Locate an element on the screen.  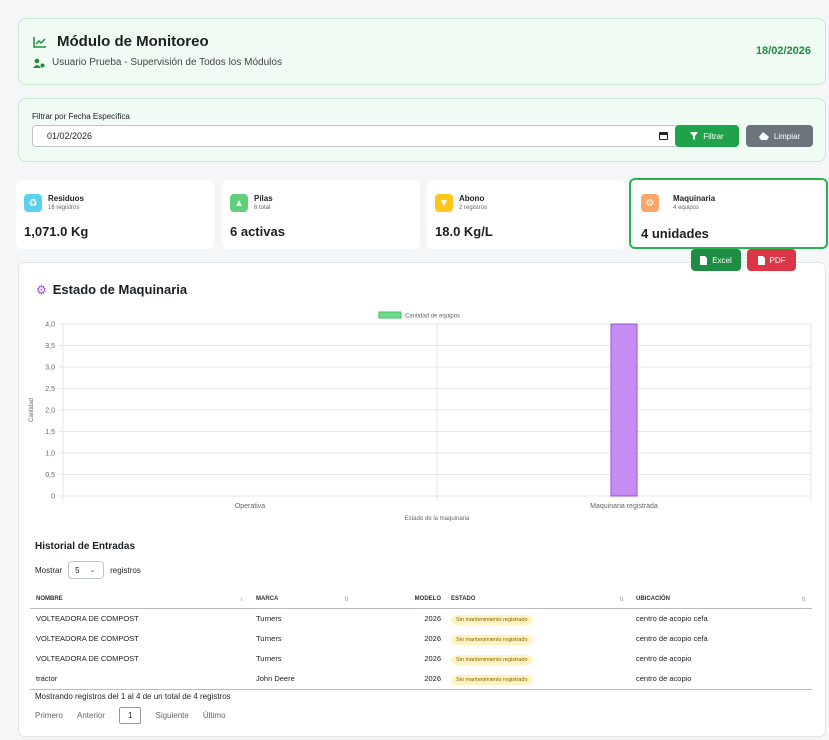
stat-value: 1,071.0 Kg is located at coordinates (56, 231).